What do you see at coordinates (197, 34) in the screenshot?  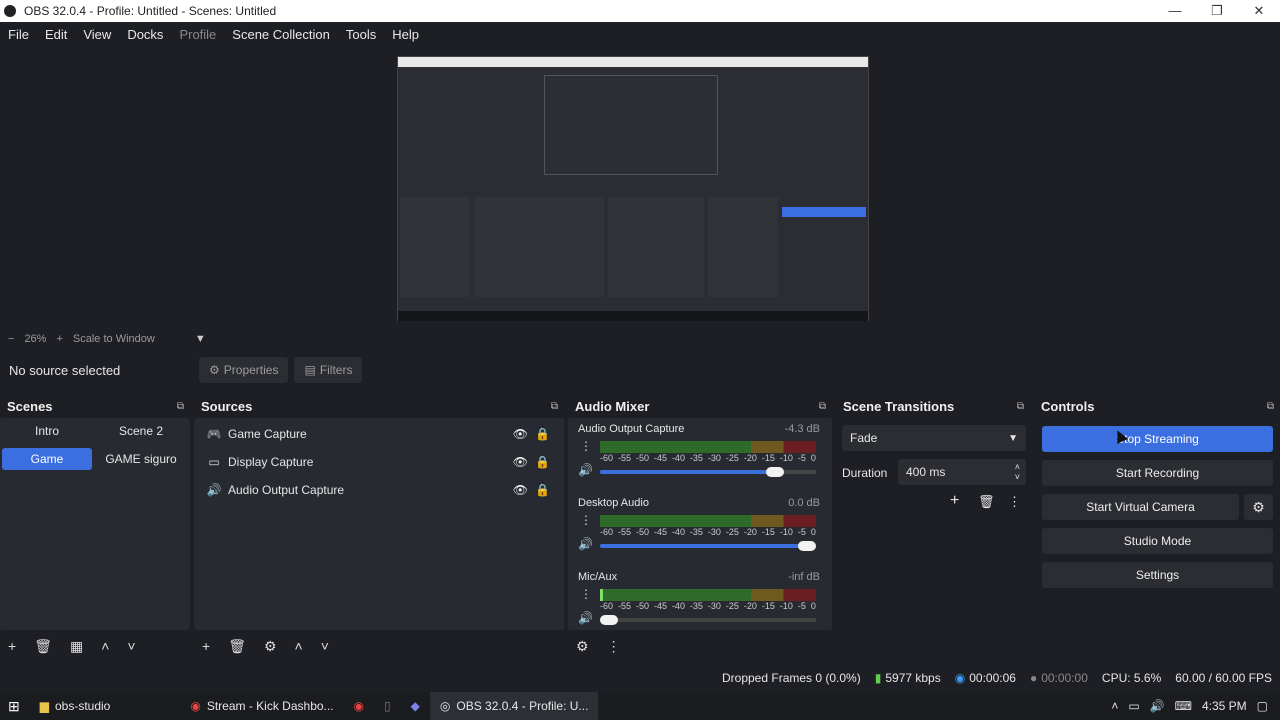 I see `menu-profile: Profile` at bounding box center [197, 34].